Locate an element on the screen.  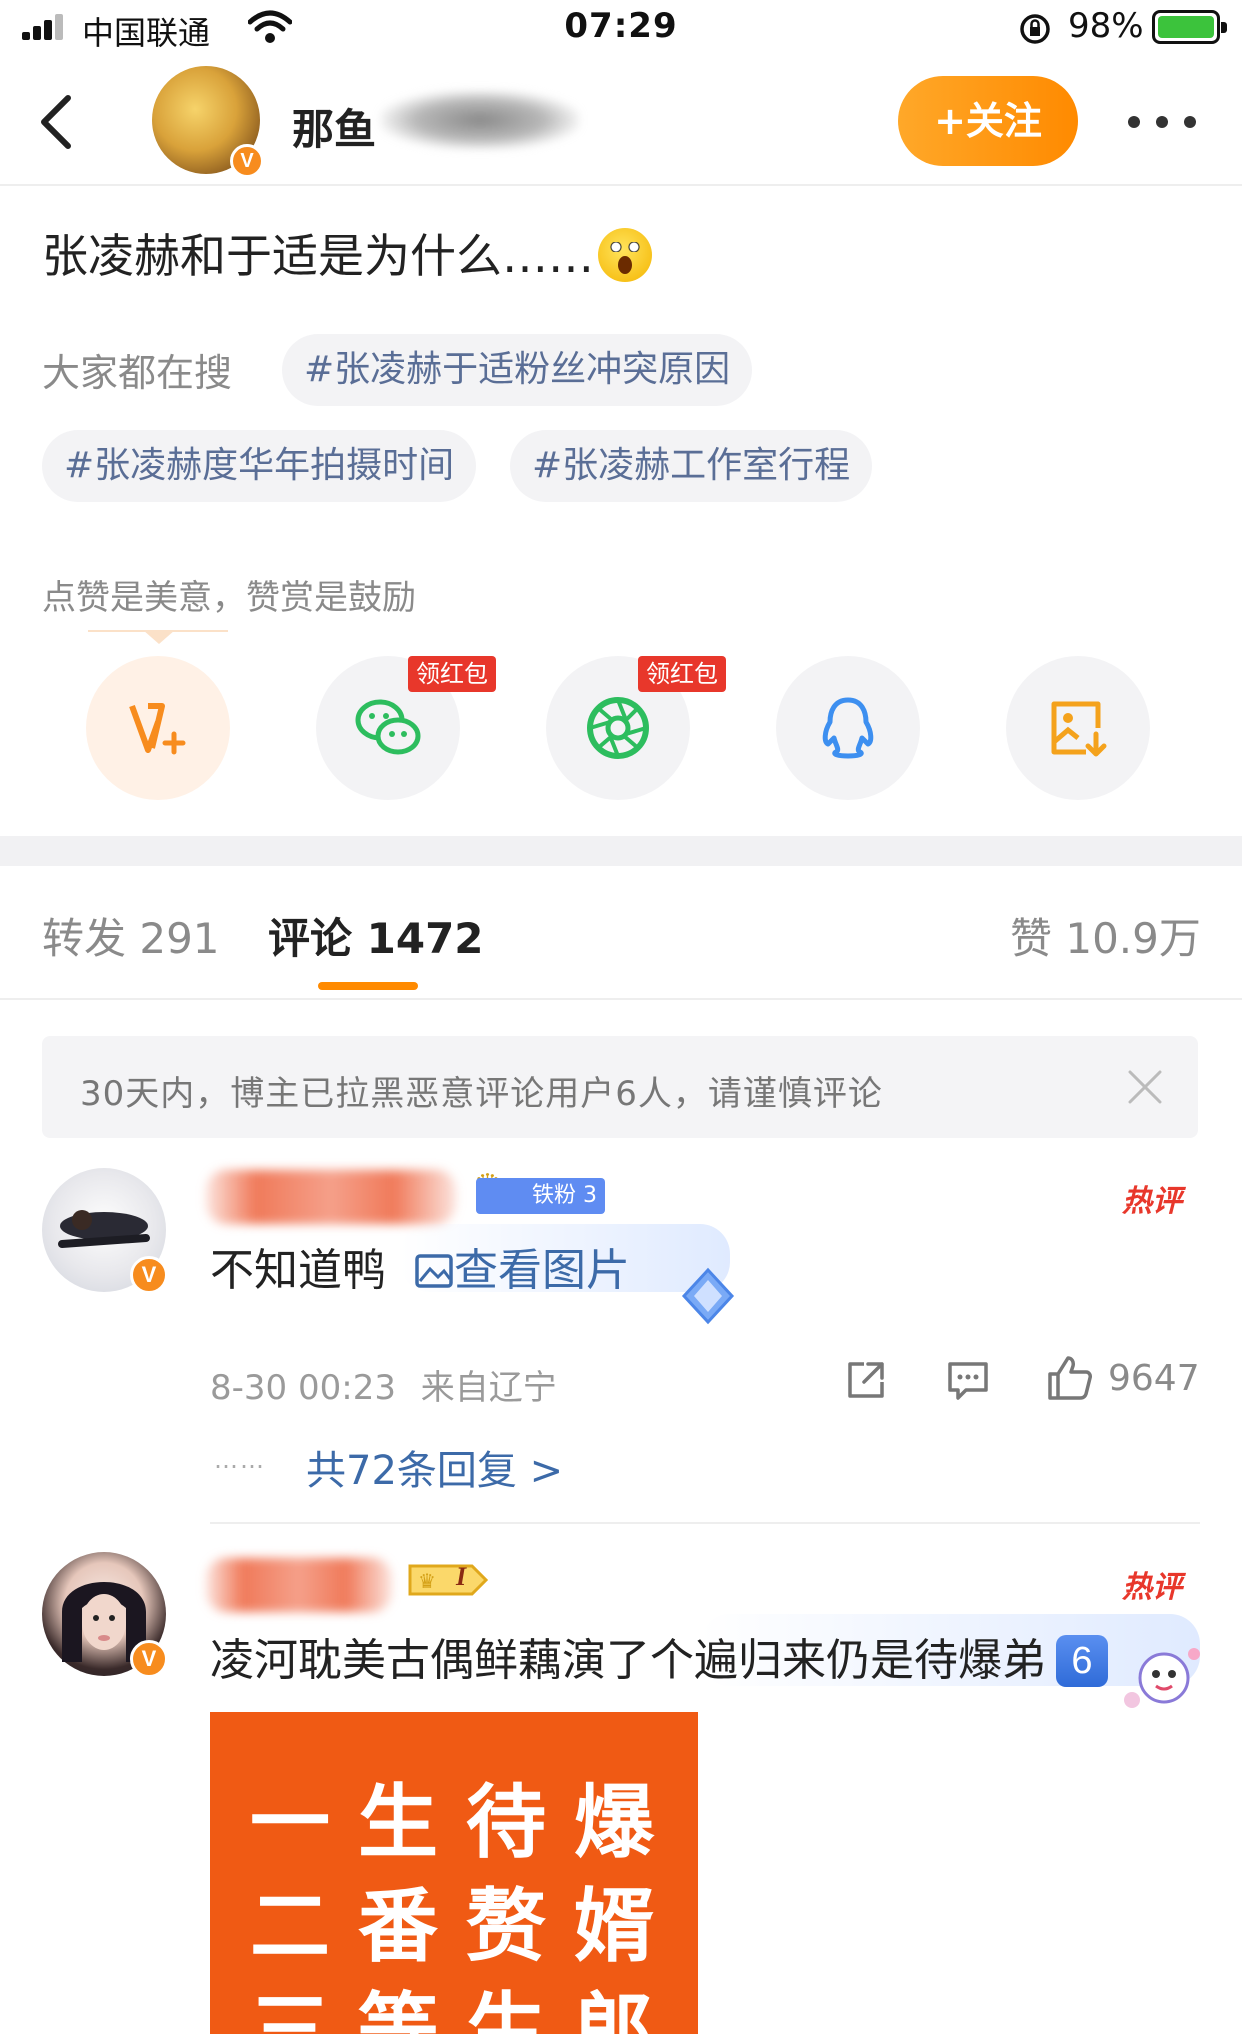
active-tab-indicator is located at coordinates (368, 986).